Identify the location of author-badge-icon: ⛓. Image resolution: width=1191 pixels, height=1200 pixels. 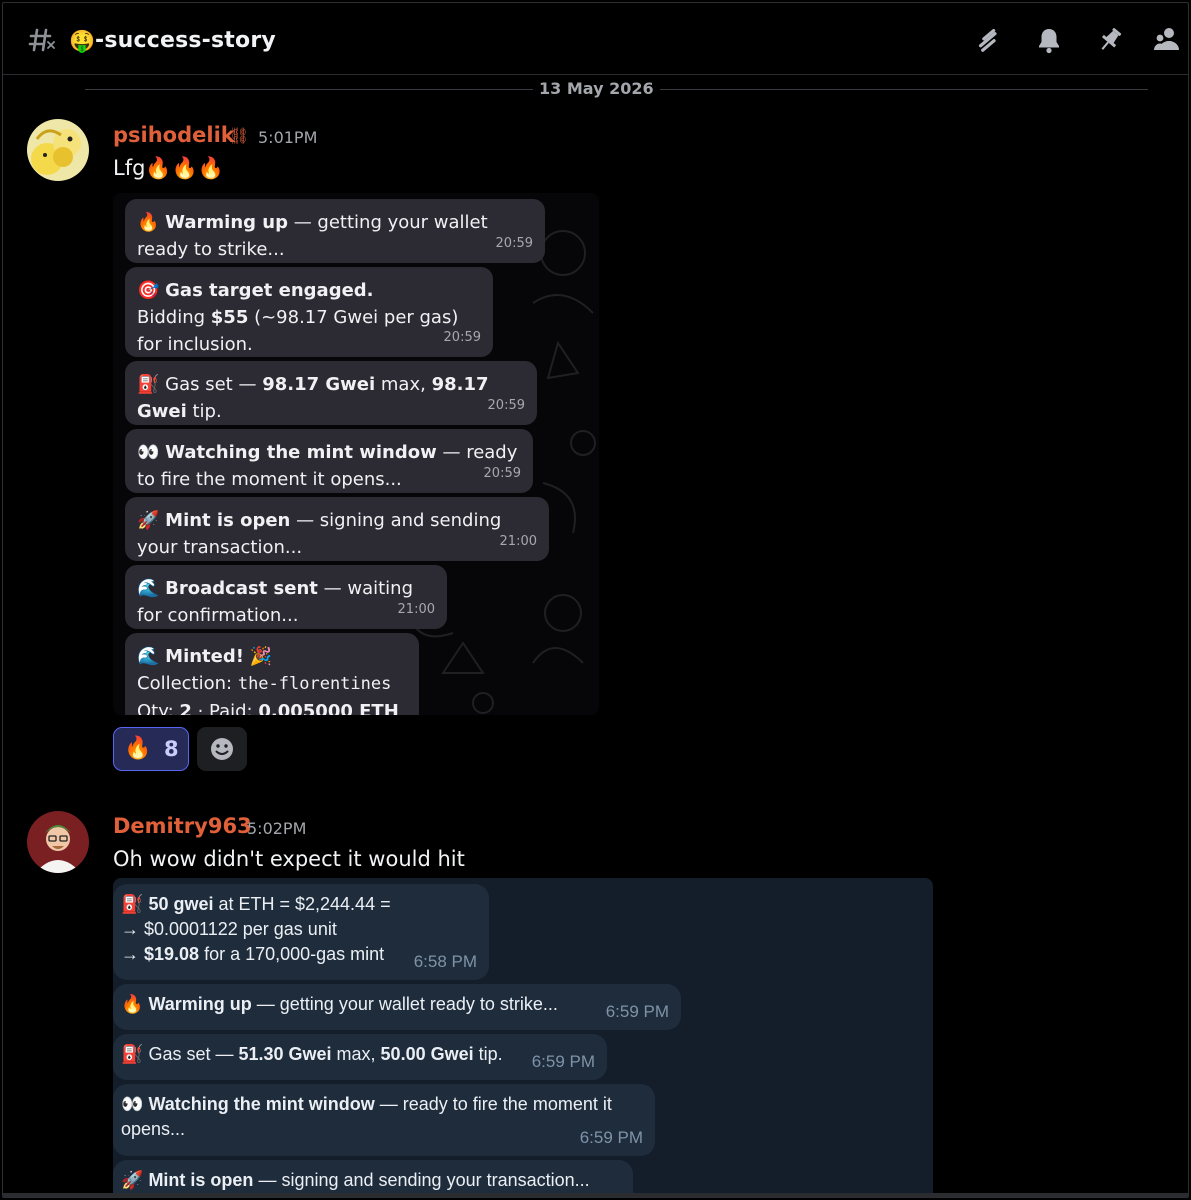
(239, 135).